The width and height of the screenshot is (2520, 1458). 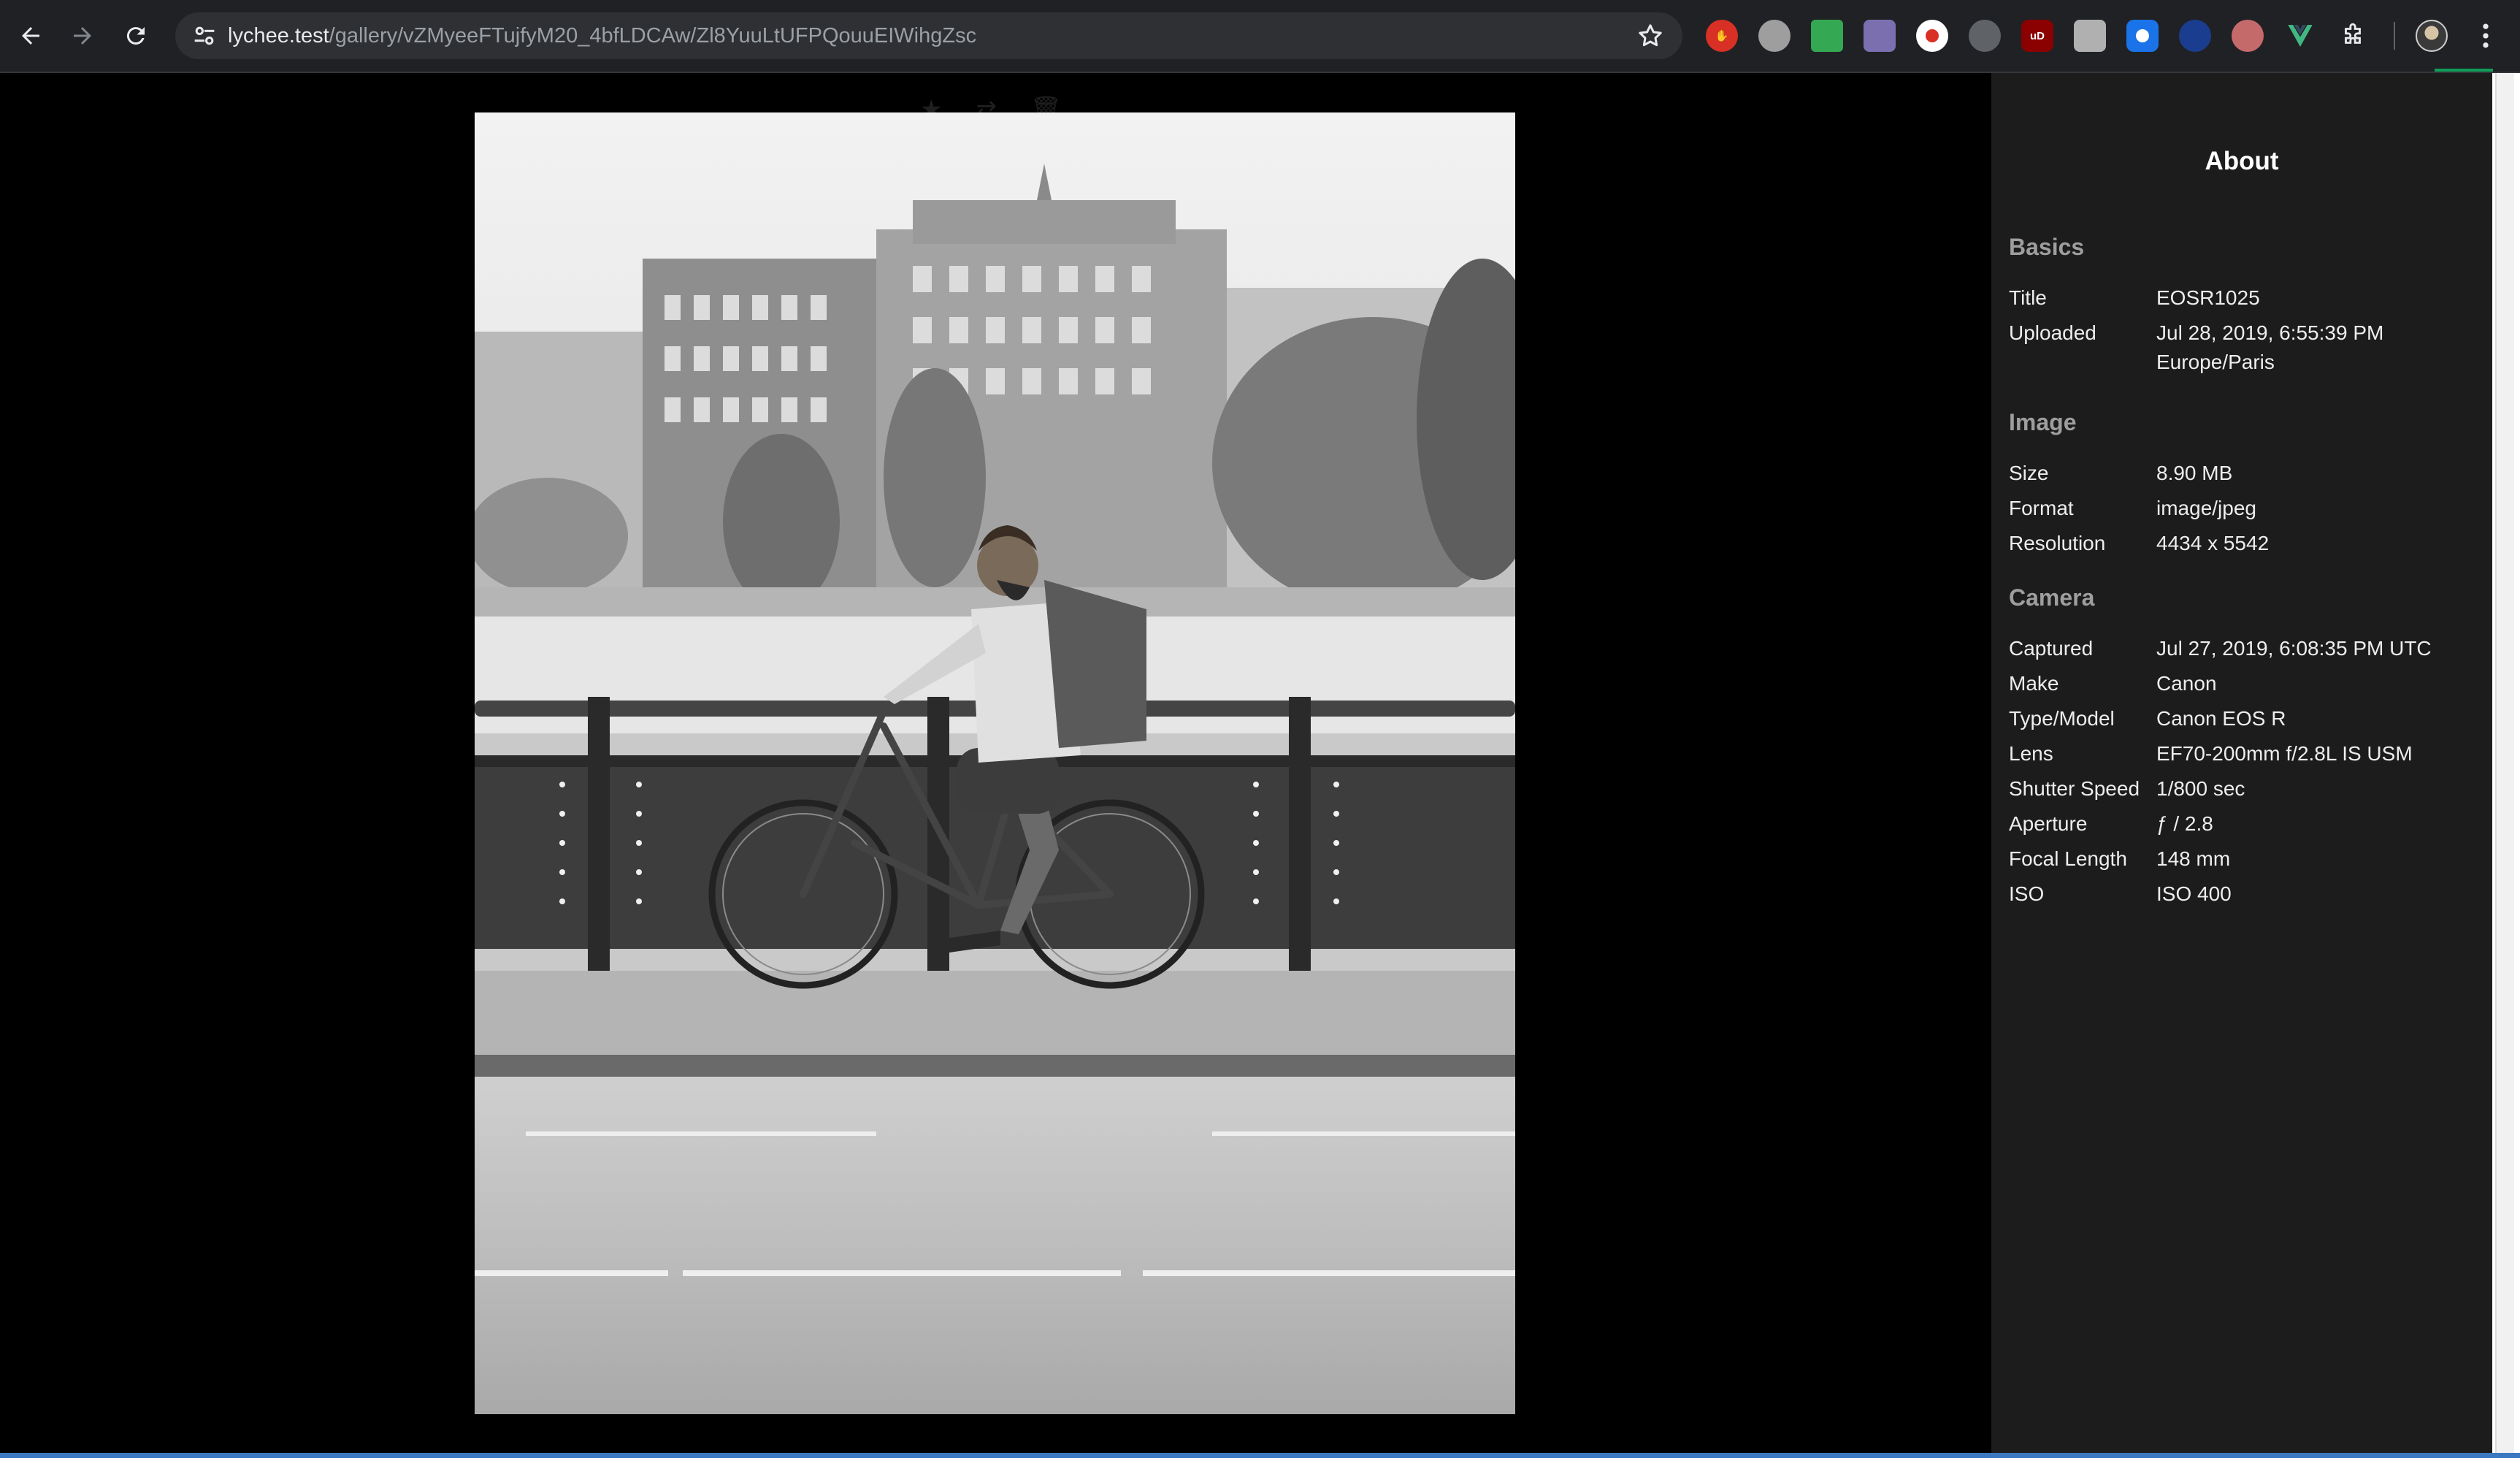 I want to click on image-heading: Image, so click(x=2043, y=422).